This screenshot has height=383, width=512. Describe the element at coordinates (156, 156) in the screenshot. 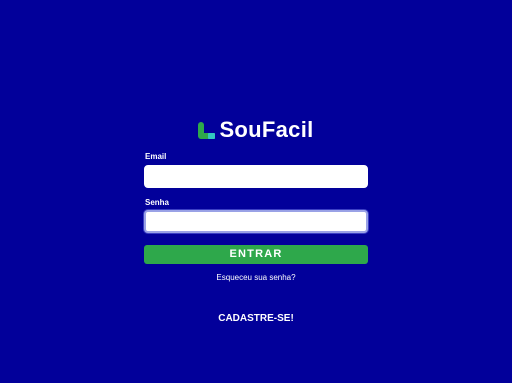

I see `email-label: Email` at that location.